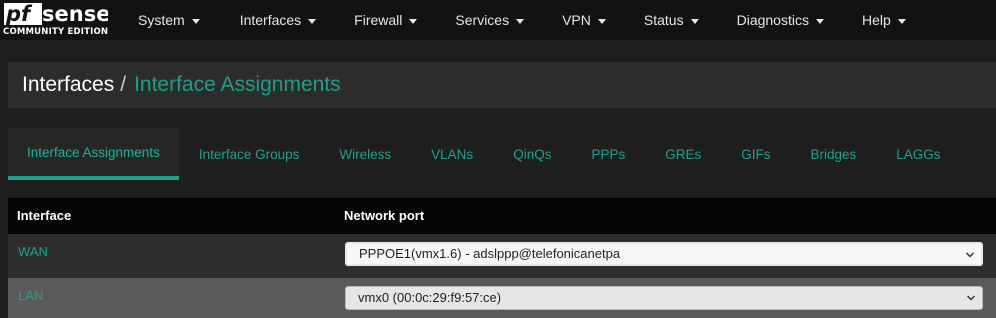 The height and width of the screenshot is (318, 996). Describe the element at coordinates (378, 20) in the screenshot. I see `nav-firewall-label: Firewall` at that location.